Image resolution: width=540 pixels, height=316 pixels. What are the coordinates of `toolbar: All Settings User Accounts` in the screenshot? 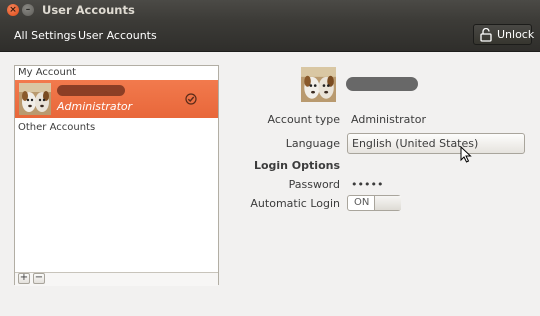 It's located at (270, 36).